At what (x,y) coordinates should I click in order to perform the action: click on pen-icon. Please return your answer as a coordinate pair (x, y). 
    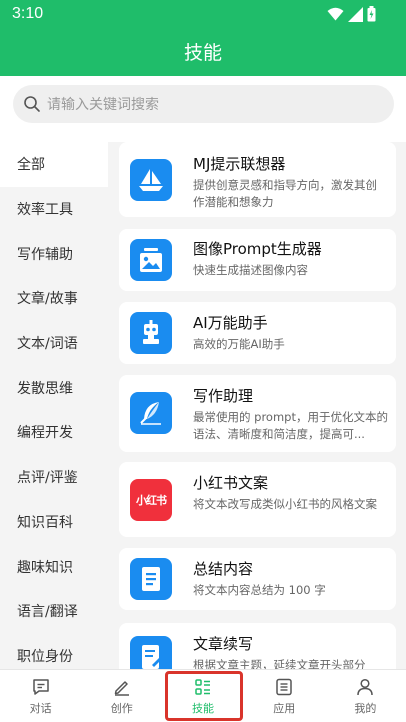
    Looking at the image, I should click on (121, 688).